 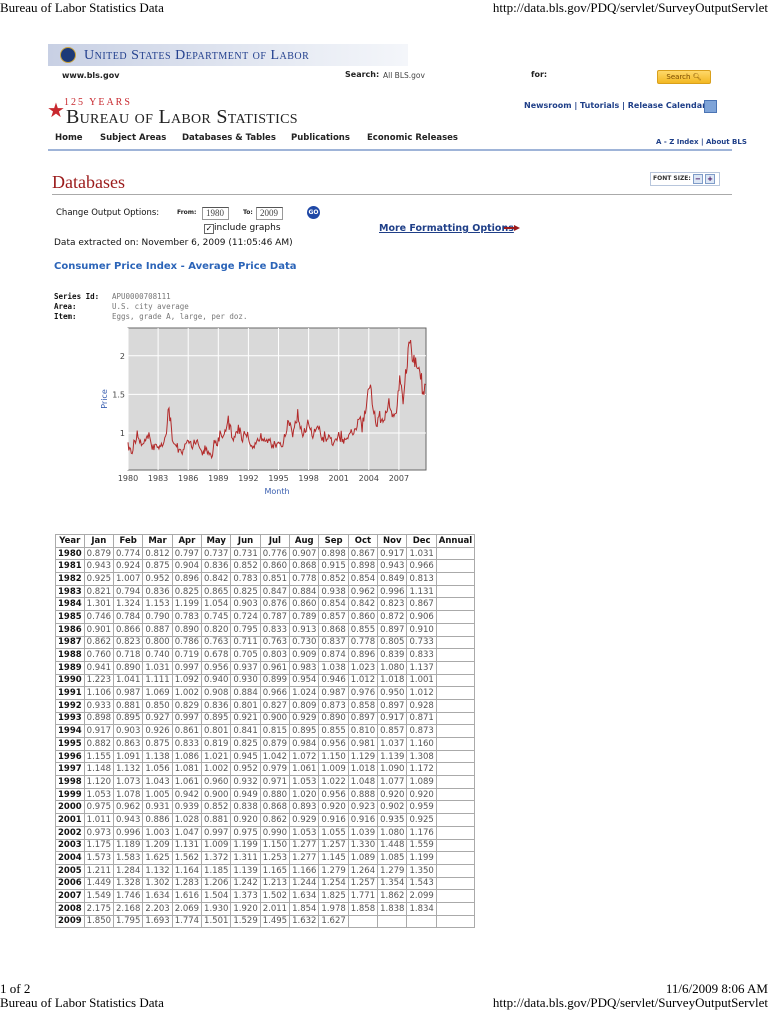 I want to click on price-cell: 1.047, so click(x=187, y=832).